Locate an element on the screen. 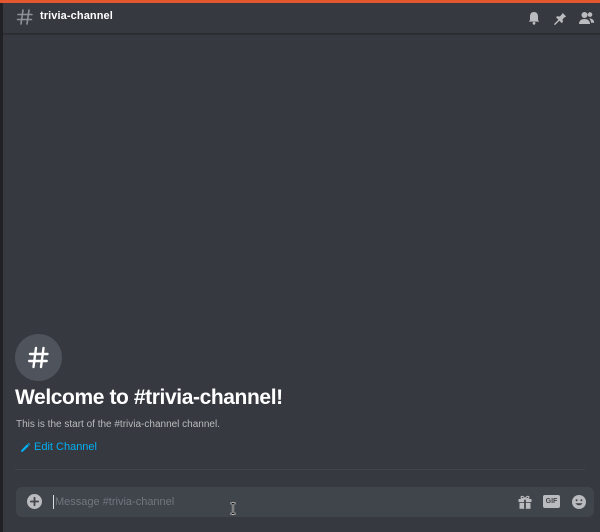 The image size is (600, 532). gift-icon is located at coordinates (525, 504).